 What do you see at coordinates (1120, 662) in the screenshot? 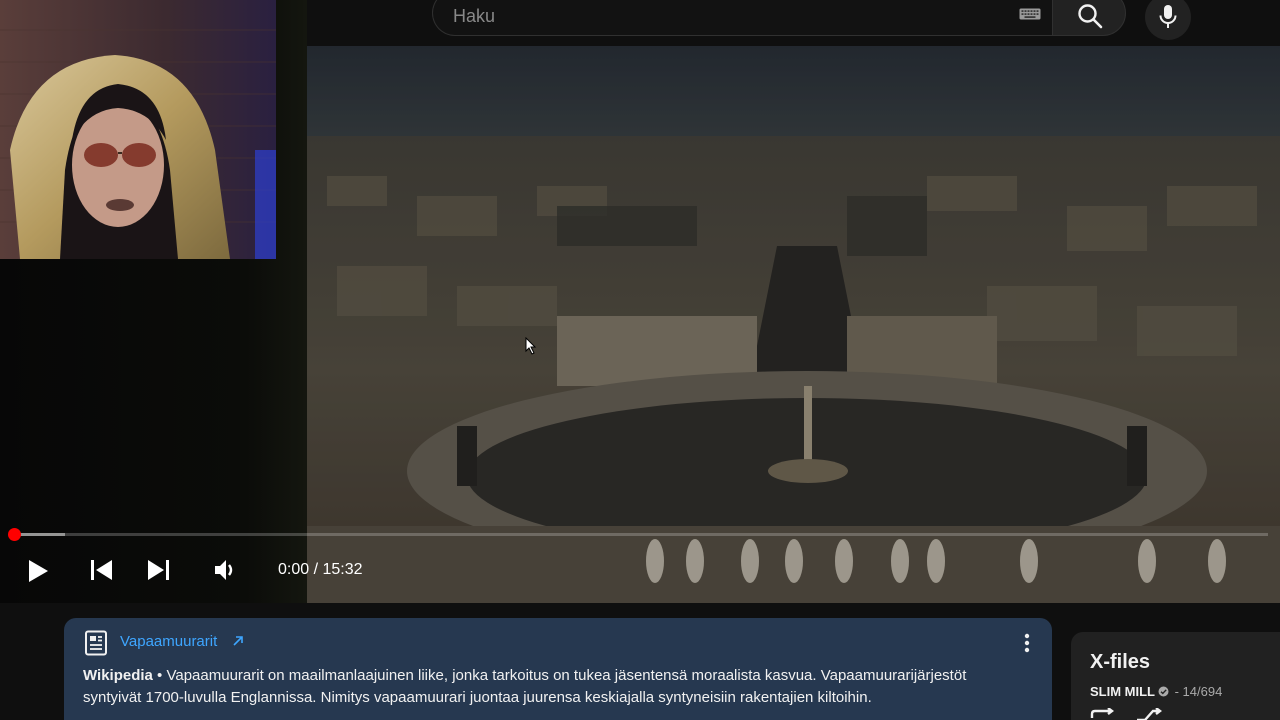
I see `playlist-title: X-files` at bounding box center [1120, 662].